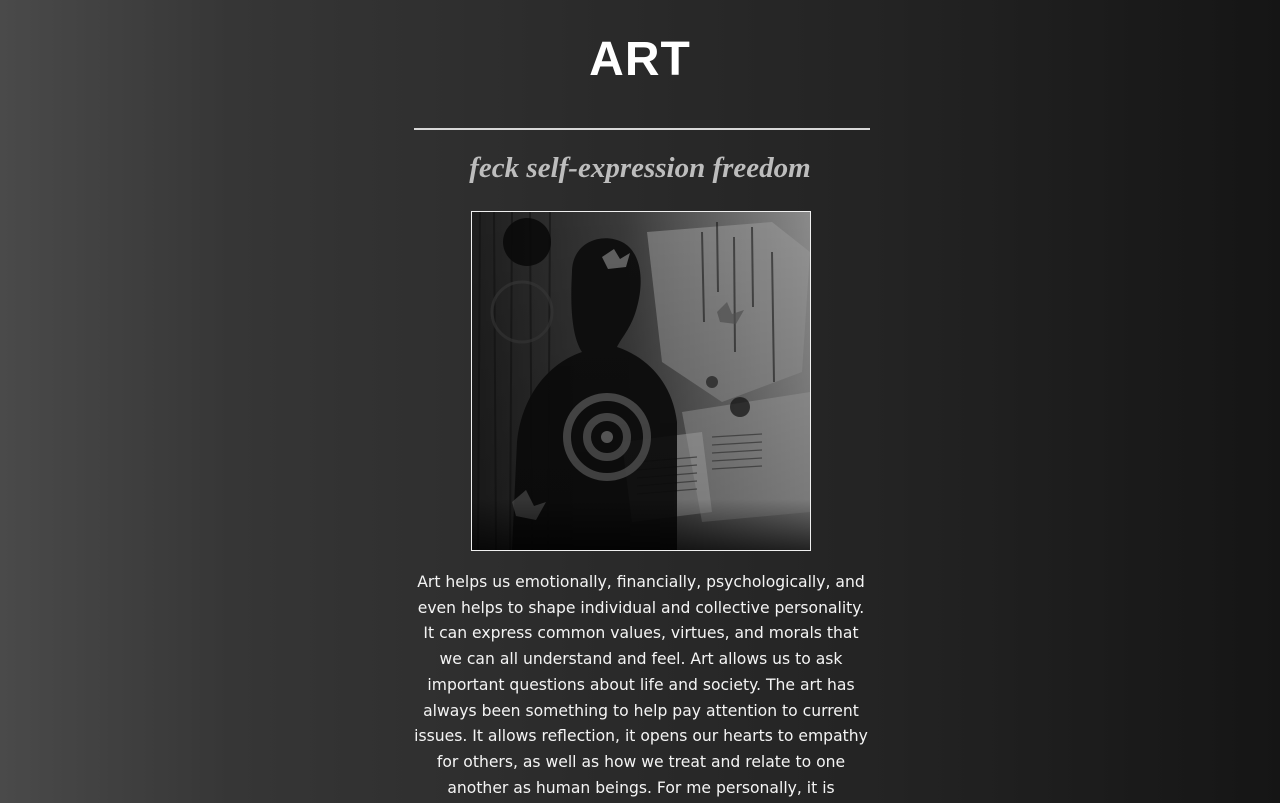 The height and width of the screenshot is (803, 1280). I want to click on artwork-image, so click(641, 381).